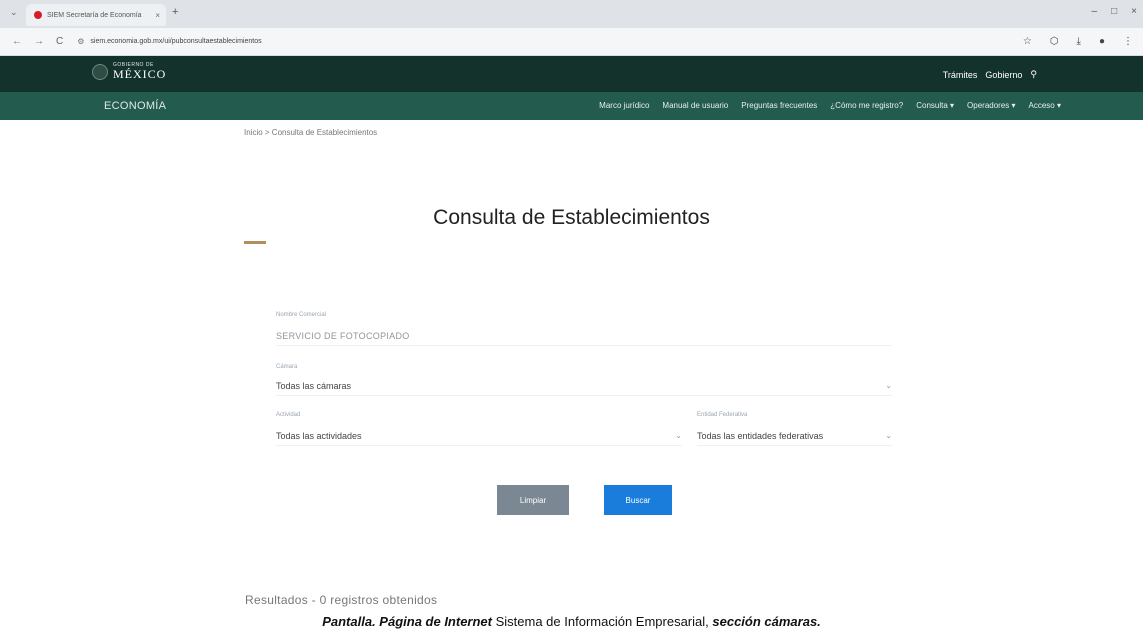  What do you see at coordinates (157, 15) in the screenshot?
I see `tab-close-icon: ×` at bounding box center [157, 15].